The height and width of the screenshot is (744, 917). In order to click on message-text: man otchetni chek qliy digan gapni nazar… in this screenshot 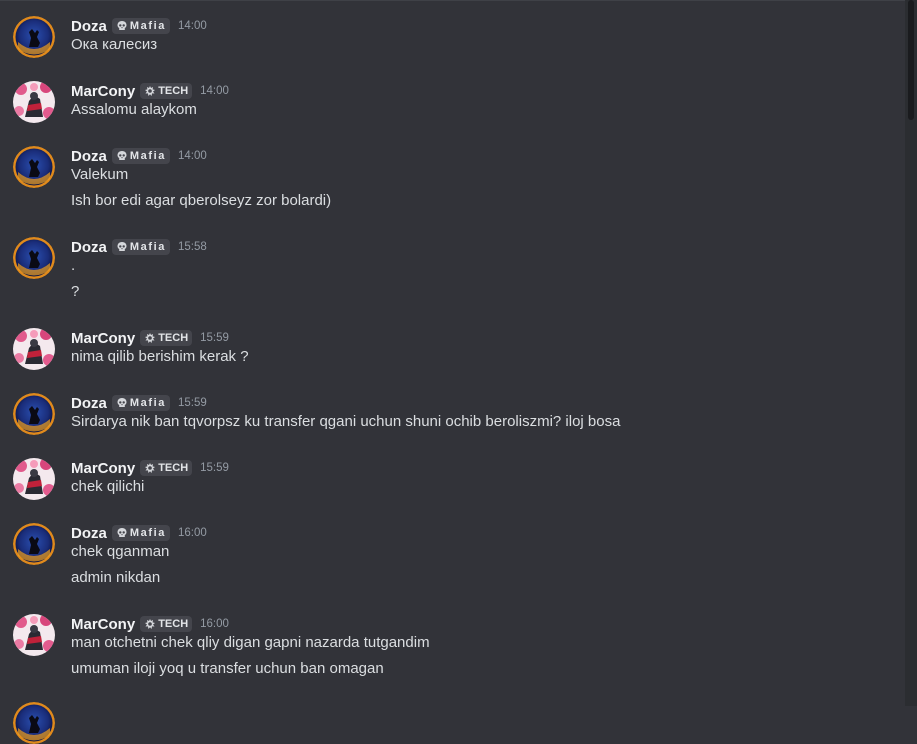, I will do `click(250, 642)`.